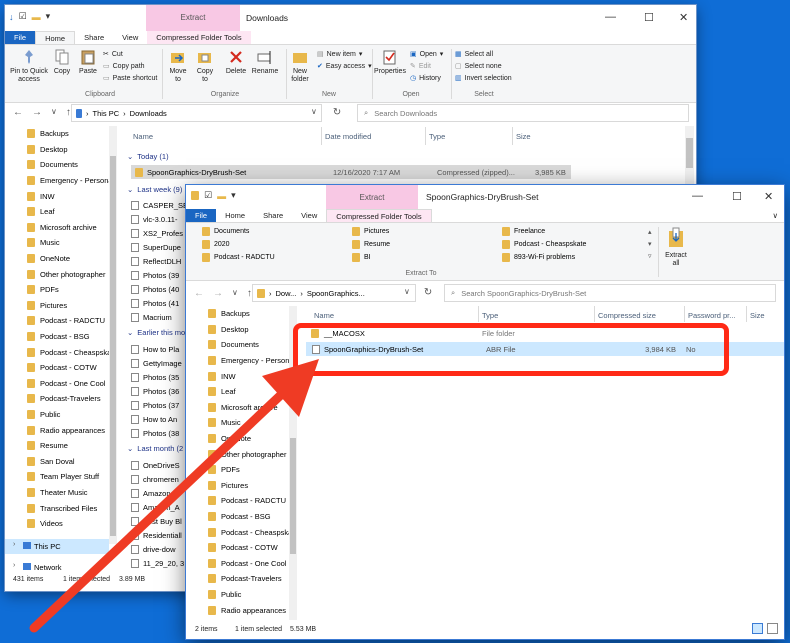  What do you see at coordinates (428, 292) in the screenshot?
I see `refresh-icon: ↻` at bounding box center [428, 292].